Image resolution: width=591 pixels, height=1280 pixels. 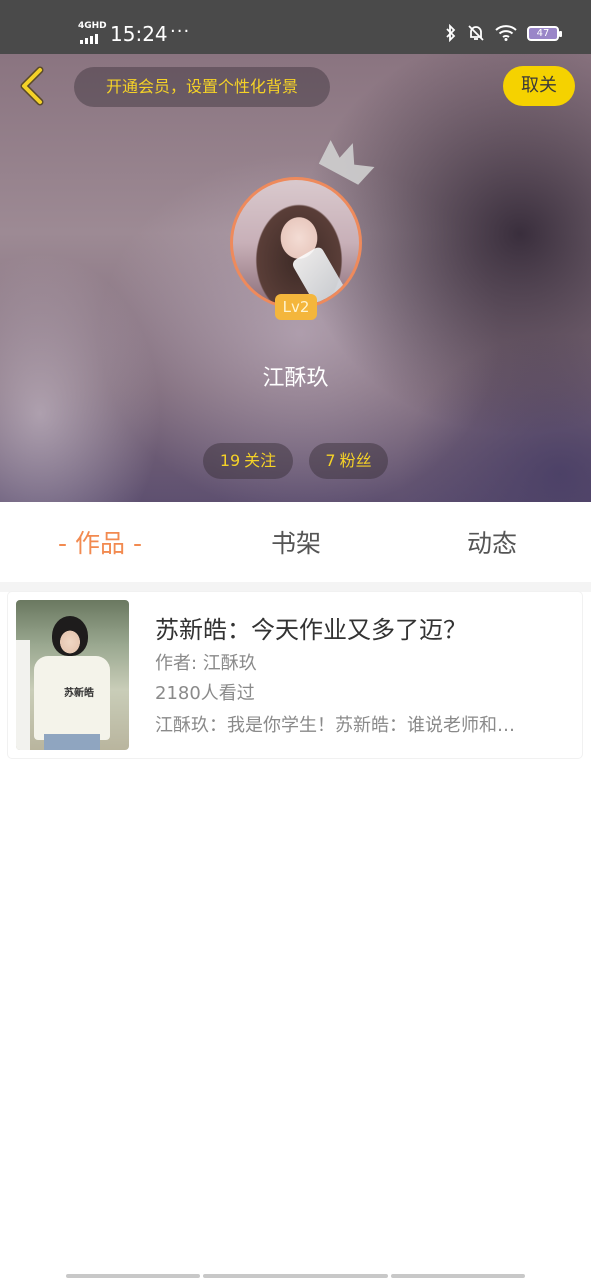 I want to click on tab-works: - 作品 -, so click(x=100, y=542).